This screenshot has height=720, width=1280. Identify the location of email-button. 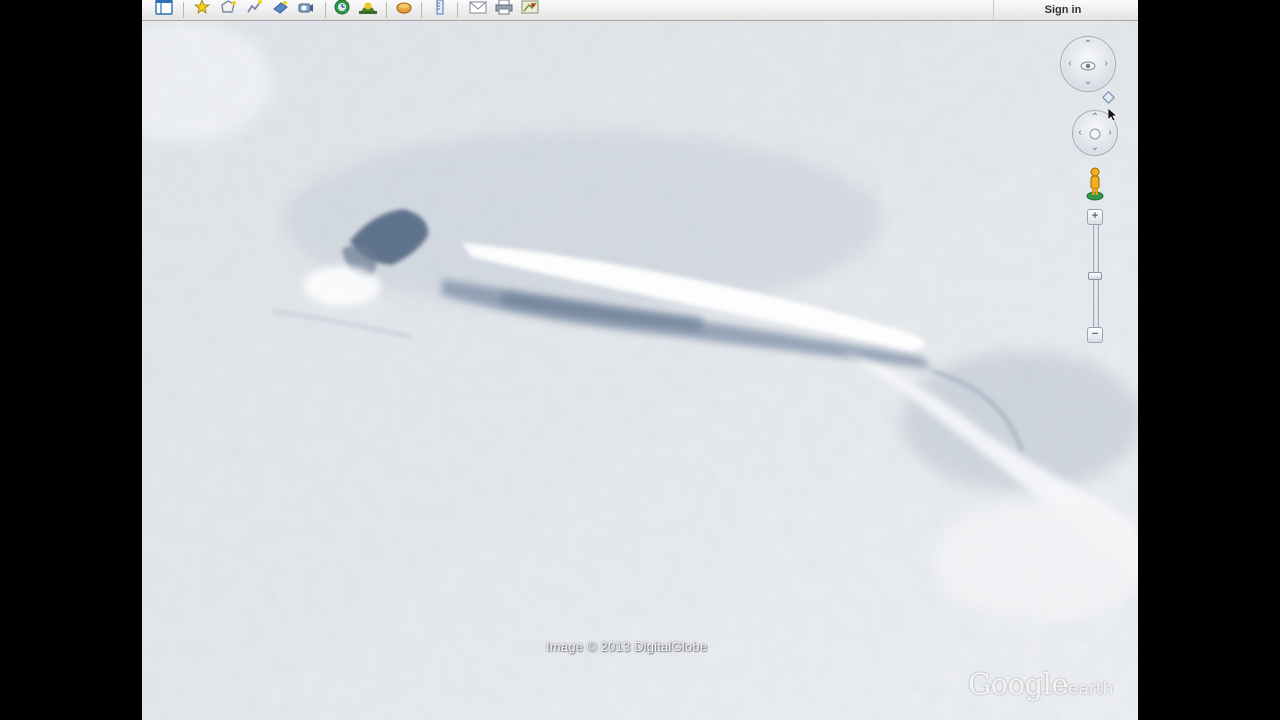
(478, 9).